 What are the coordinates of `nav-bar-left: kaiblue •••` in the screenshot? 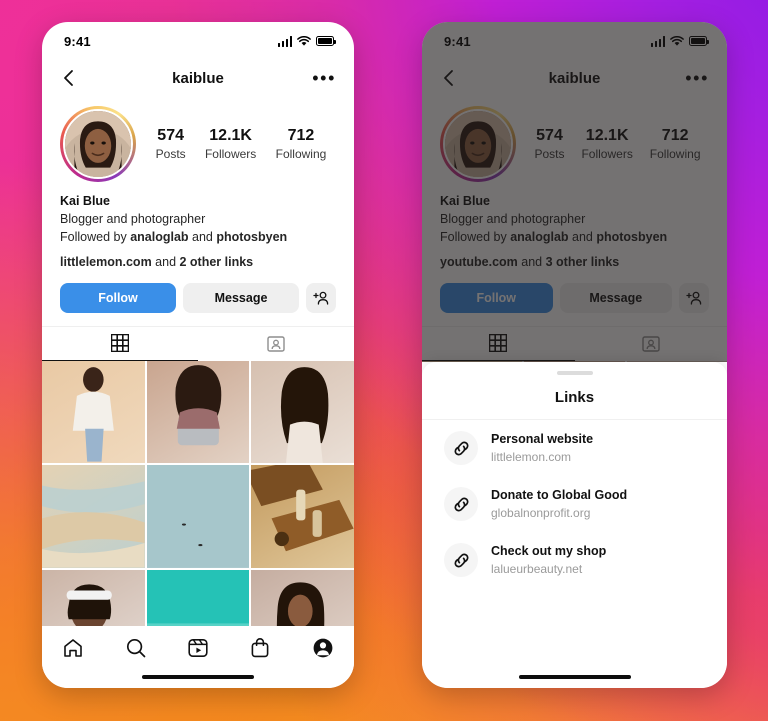 It's located at (198, 78).